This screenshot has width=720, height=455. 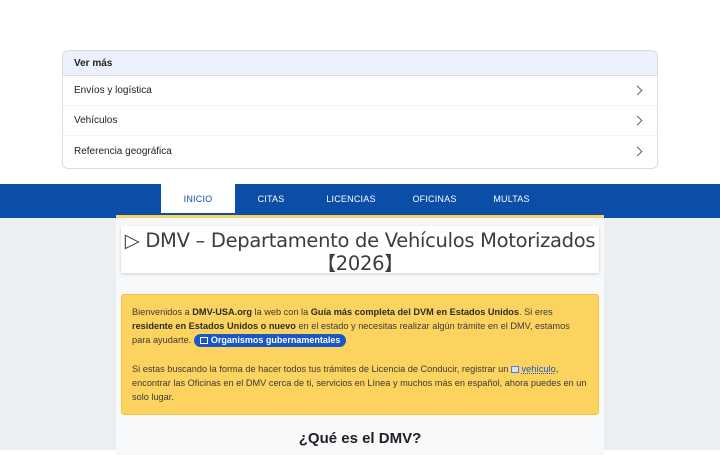 What do you see at coordinates (539, 369) in the screenshot?
I see `vehiculo-link: vehículo` at bounding box center [539, 369].